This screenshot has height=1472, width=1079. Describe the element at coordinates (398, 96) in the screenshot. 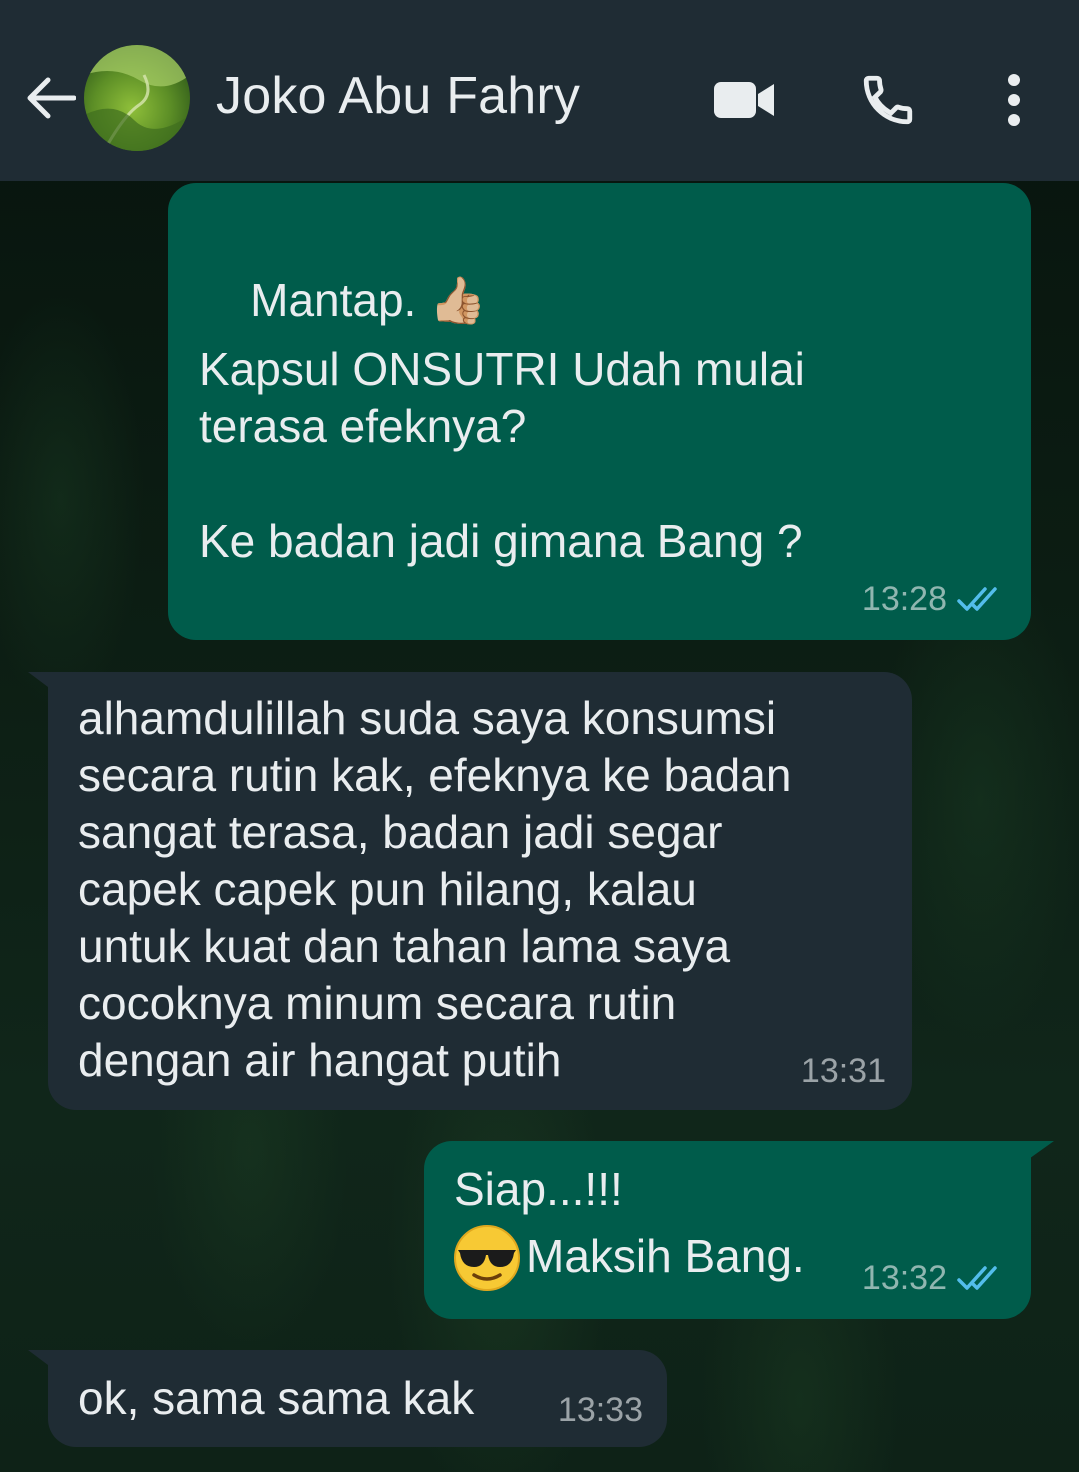

I see `contact-name: Joko Abu Fahry` at that location.